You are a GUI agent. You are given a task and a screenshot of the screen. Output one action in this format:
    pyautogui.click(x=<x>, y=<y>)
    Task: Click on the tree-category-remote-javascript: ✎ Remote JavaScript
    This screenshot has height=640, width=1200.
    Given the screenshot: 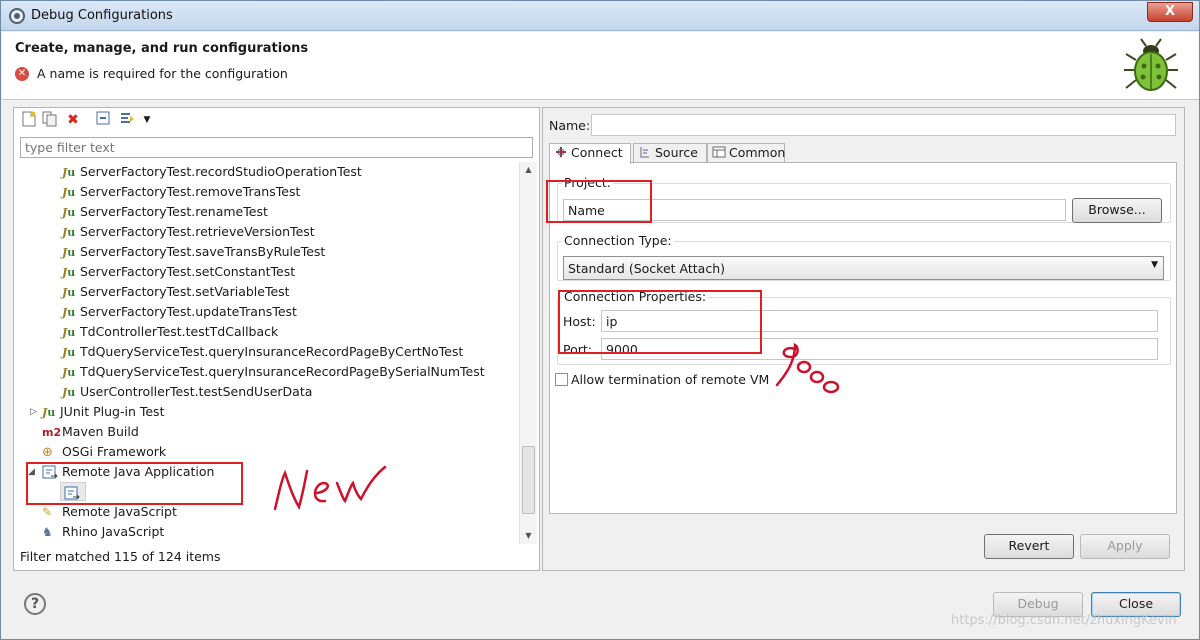 What is the action you would take?
    pyautogui.click(x=109, y=512)
    